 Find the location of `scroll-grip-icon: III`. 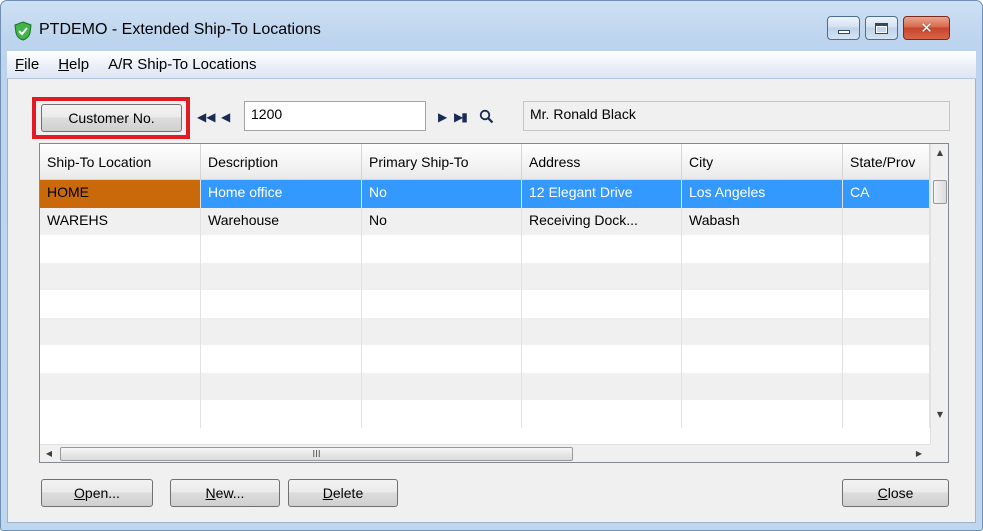

scroll-grip-icon: III is located at coordinates (316, 454).